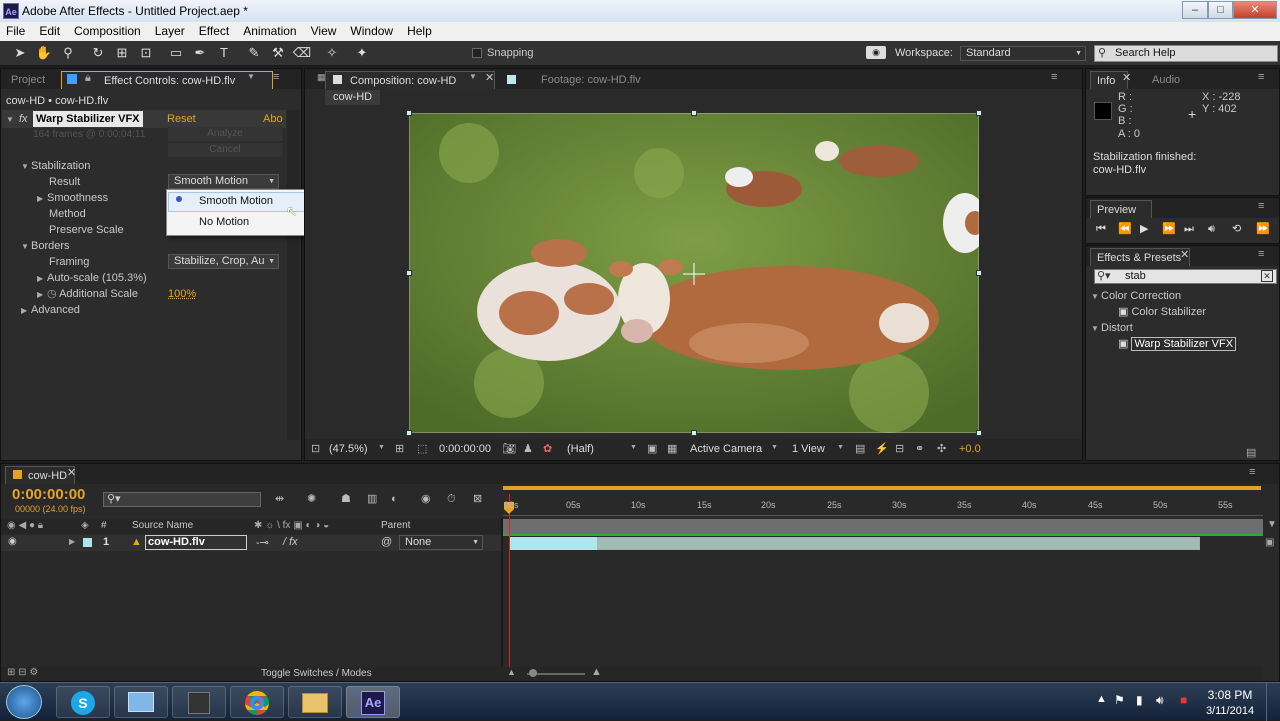 The height and width of the screenshot is (721, 1280). Describe the element at coordinates (1184, 254) in the screenshot. I see `close-effects-tab-icon: ✕` at that location.